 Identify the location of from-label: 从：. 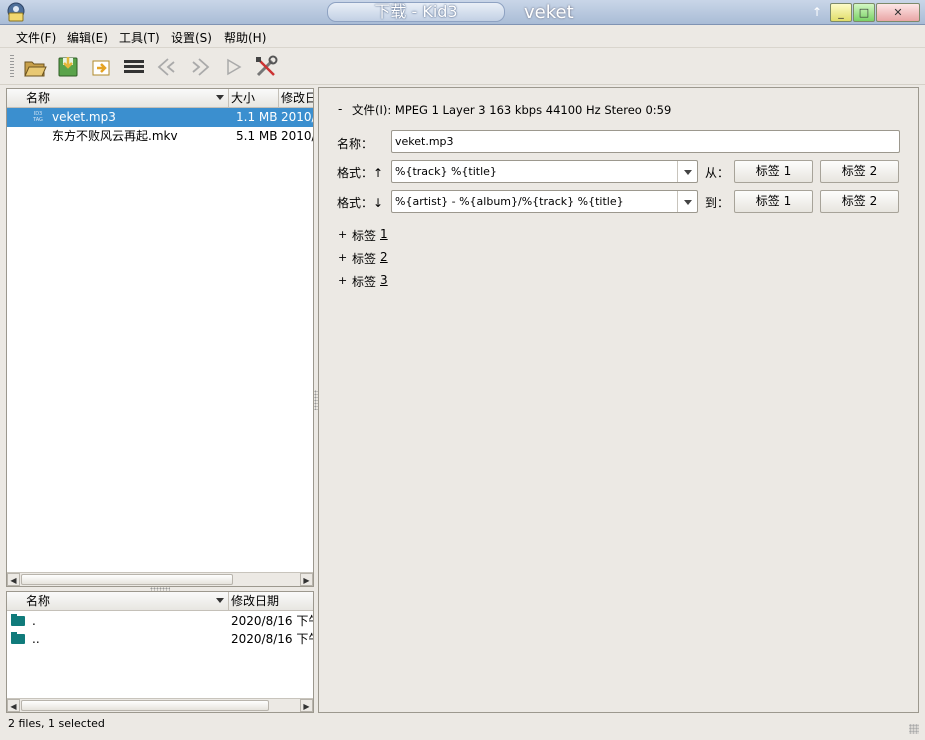
(717, 173).